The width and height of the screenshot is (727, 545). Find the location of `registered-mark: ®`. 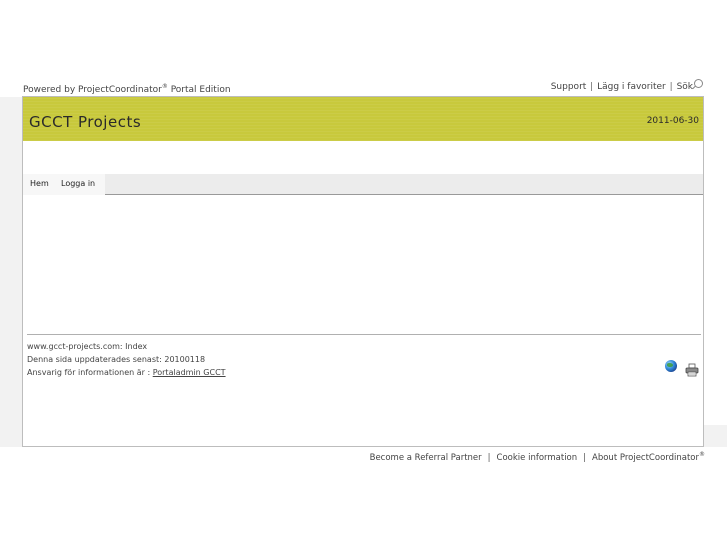

registered-mark: ® is located at coordinates (702, 454).